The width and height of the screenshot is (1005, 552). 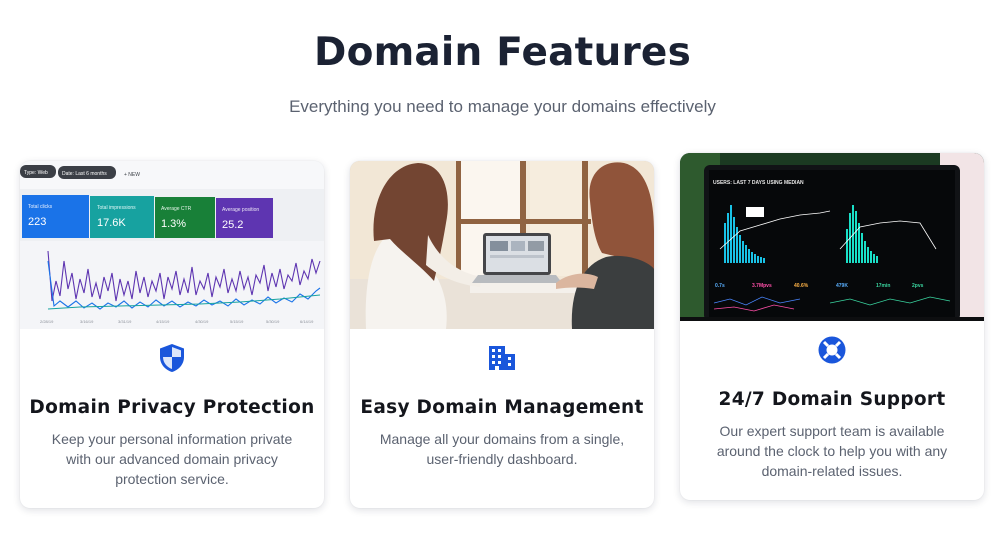 What do you see at coordinates (502, 358) in the screenshot?
I see `building-icon` at bounding box center [502, 358].